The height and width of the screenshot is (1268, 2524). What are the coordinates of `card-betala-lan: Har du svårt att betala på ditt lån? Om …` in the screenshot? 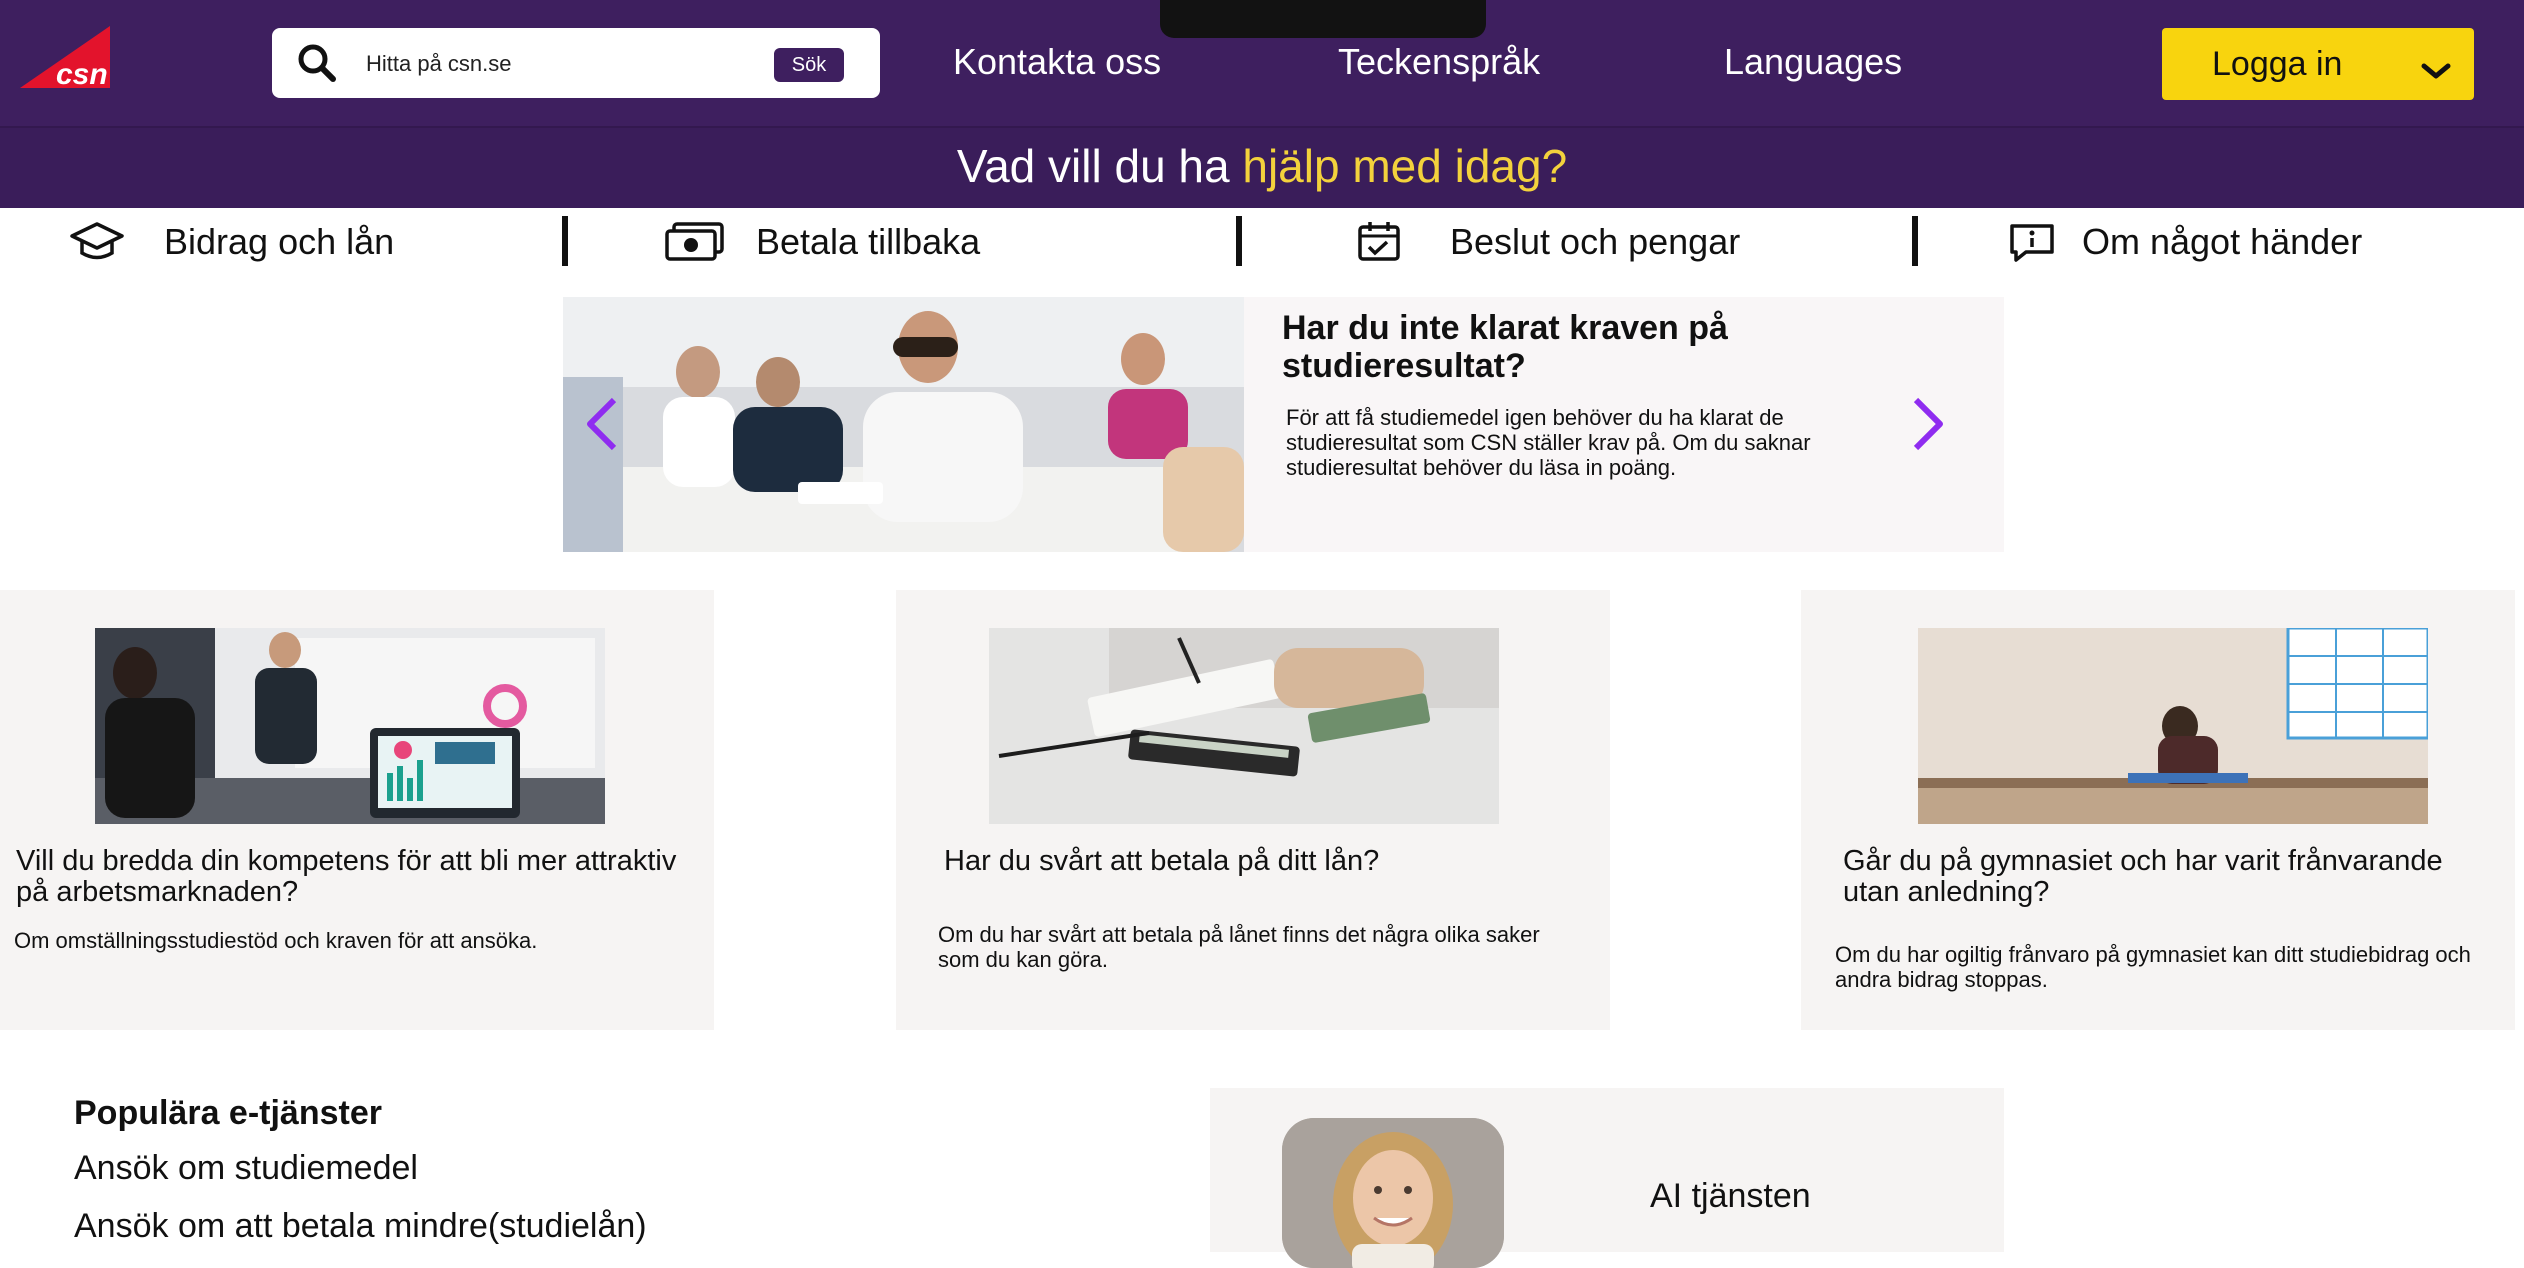 It's located at (1253, 810).